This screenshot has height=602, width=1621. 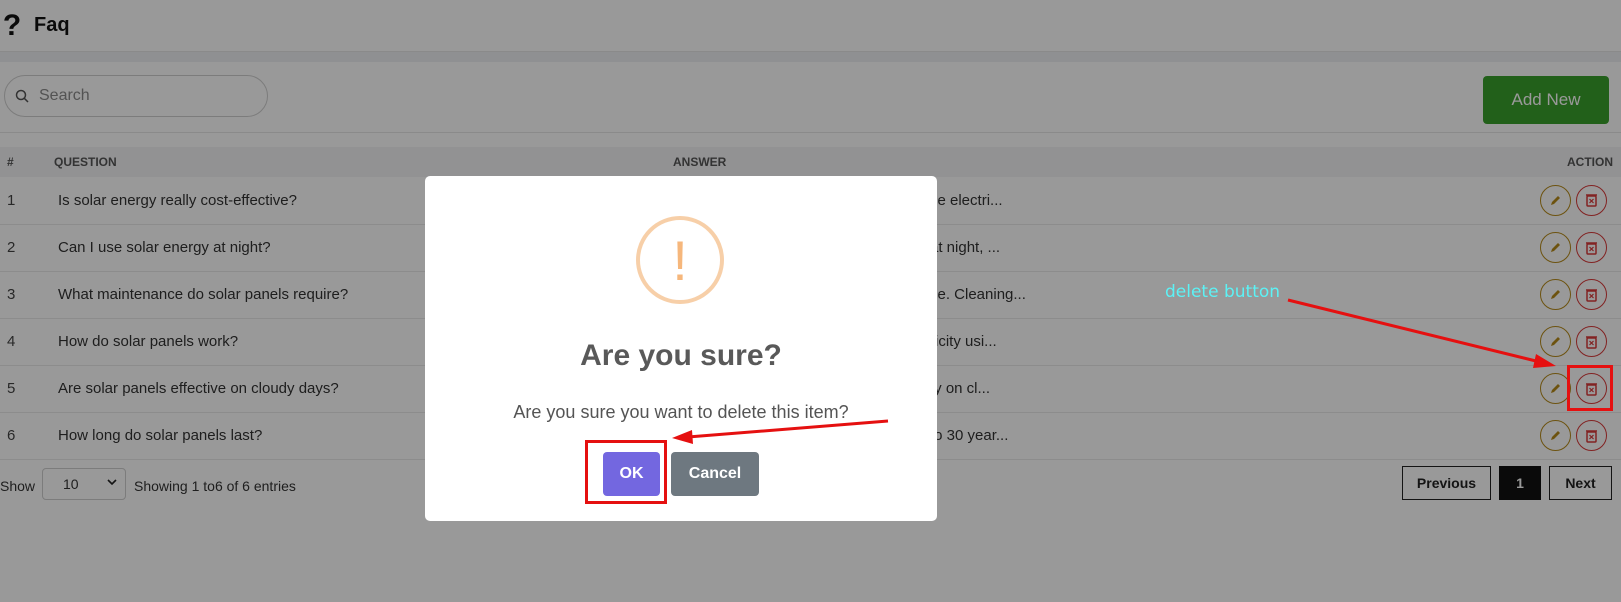 I want to click on arrow-to-ok, so click(x=788, y=429).